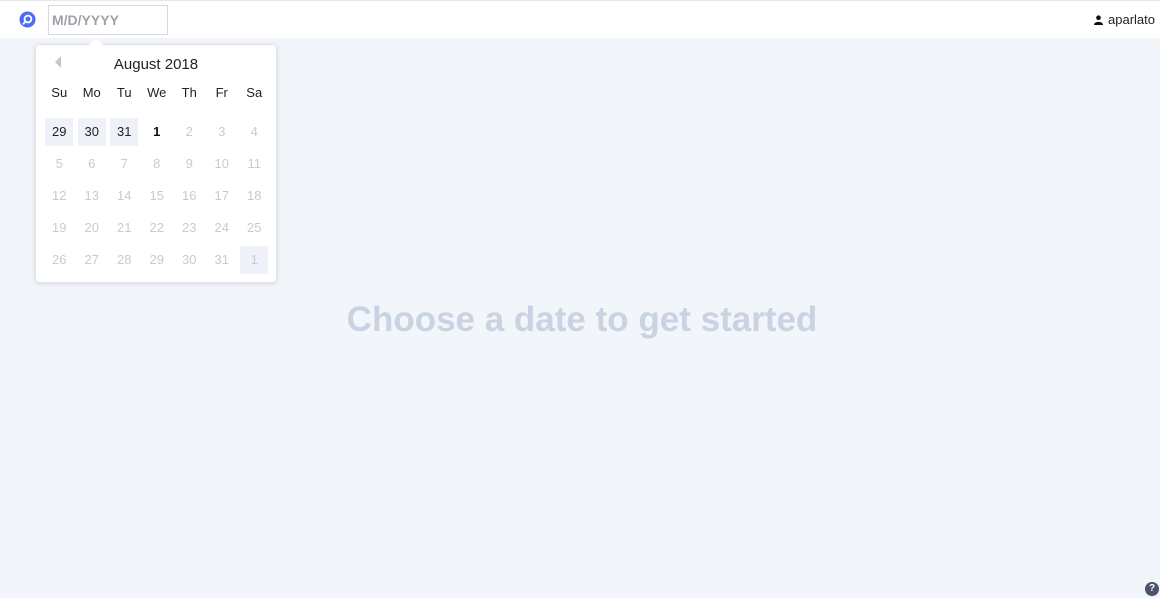  I want to click on calendar-day: 7, so click(124, 164).